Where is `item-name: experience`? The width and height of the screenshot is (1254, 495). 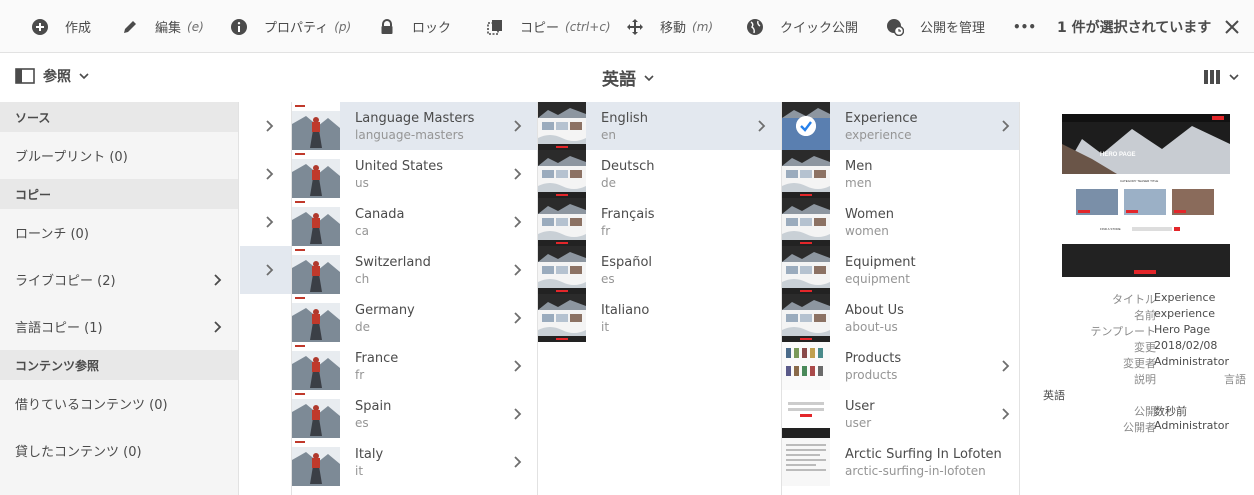 item-name: experience is located at coordinates (878, 135).